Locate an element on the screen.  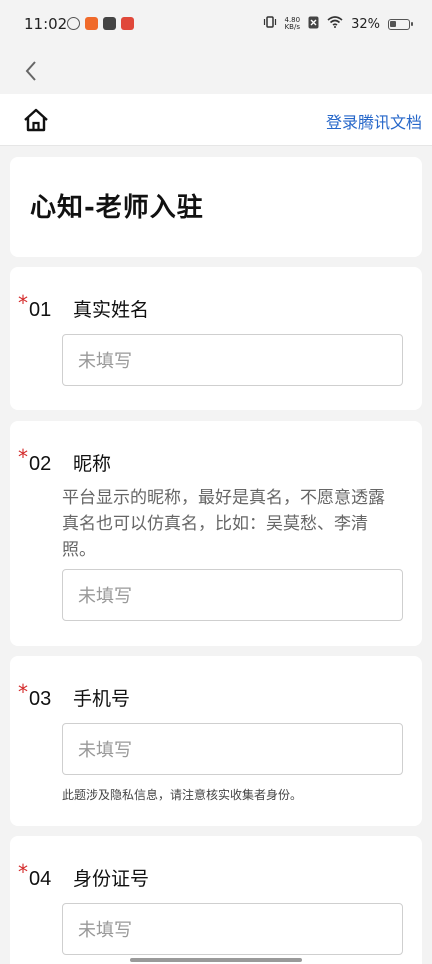
wifi-icon is located at coordinates (335, 24).